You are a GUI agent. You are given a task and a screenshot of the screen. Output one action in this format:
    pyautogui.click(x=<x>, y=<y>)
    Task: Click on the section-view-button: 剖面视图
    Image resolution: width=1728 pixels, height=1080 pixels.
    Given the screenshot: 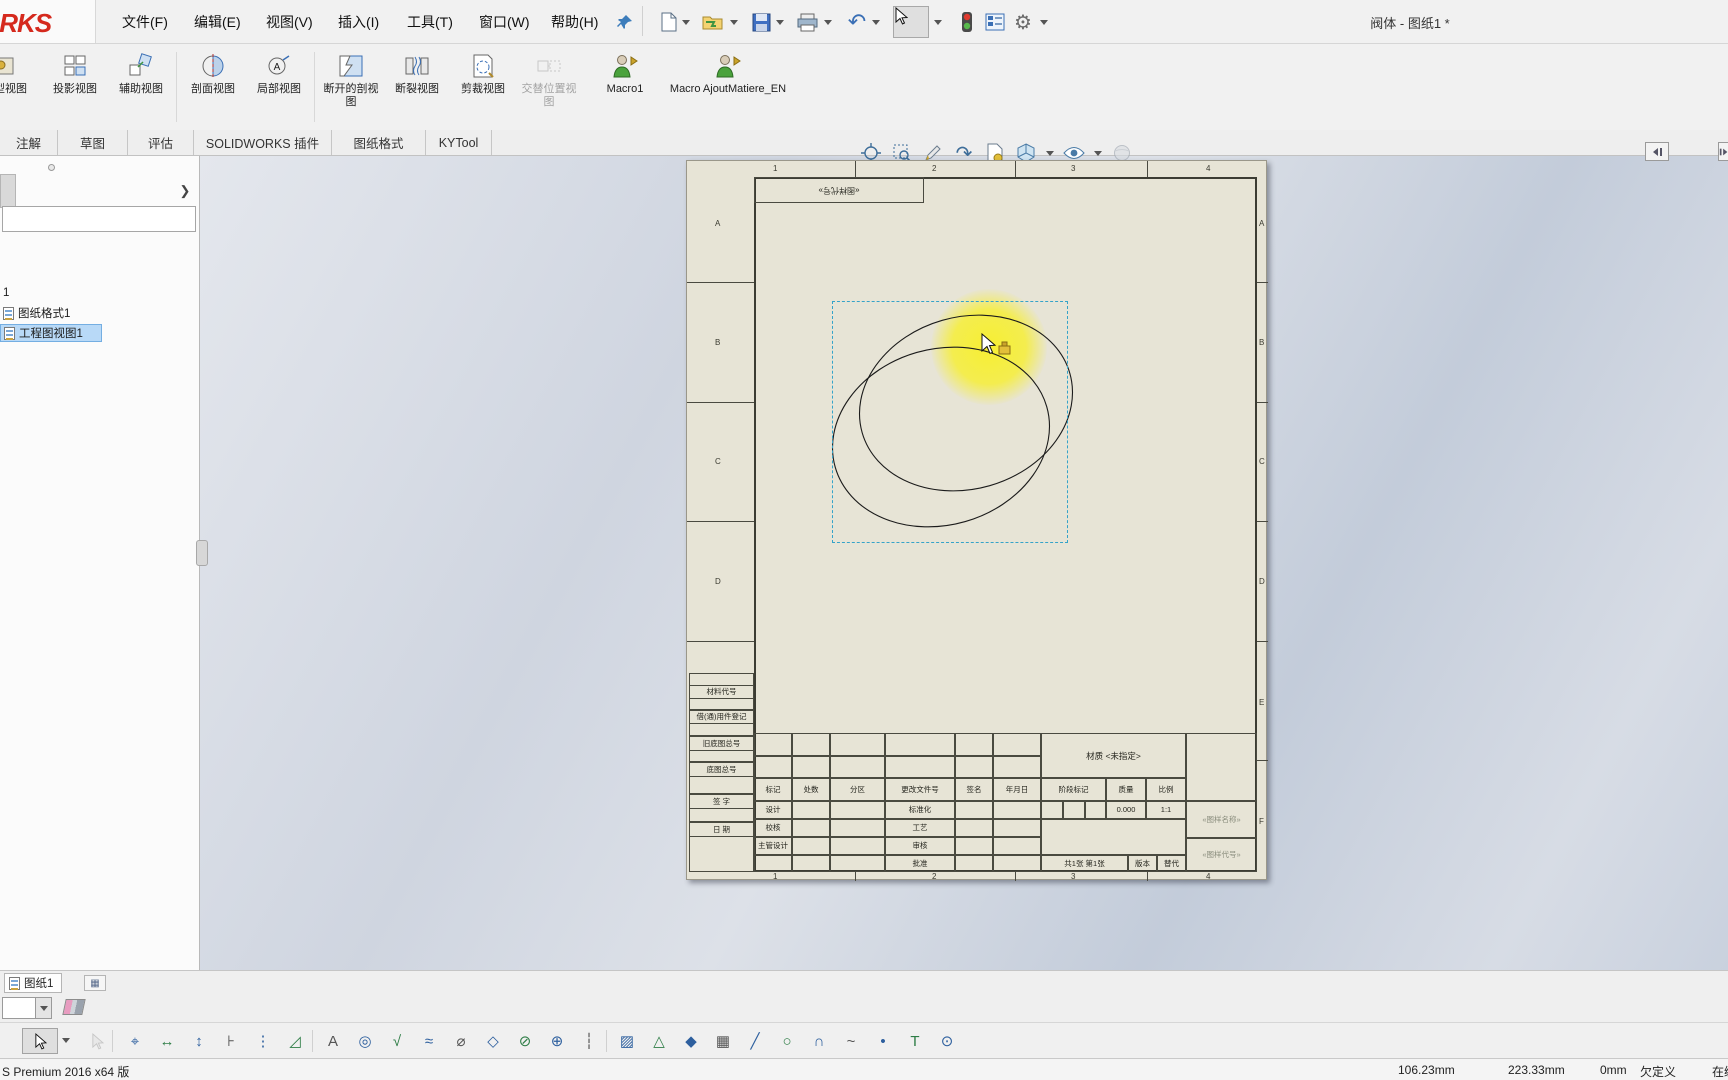 What is the action you would take?
    pyautogui.click(x=213, y=87)
    